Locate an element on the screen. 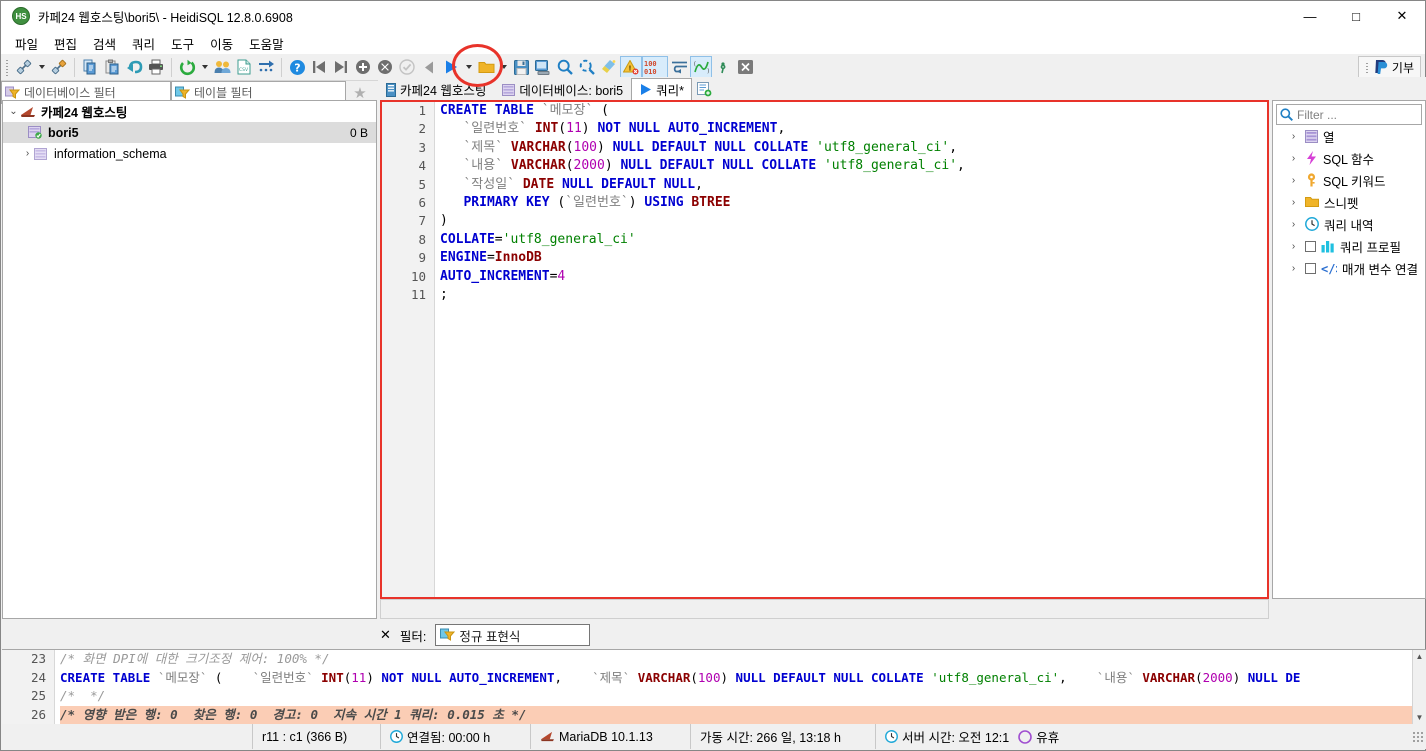  undo-icon is located at coordinates (134, 67).